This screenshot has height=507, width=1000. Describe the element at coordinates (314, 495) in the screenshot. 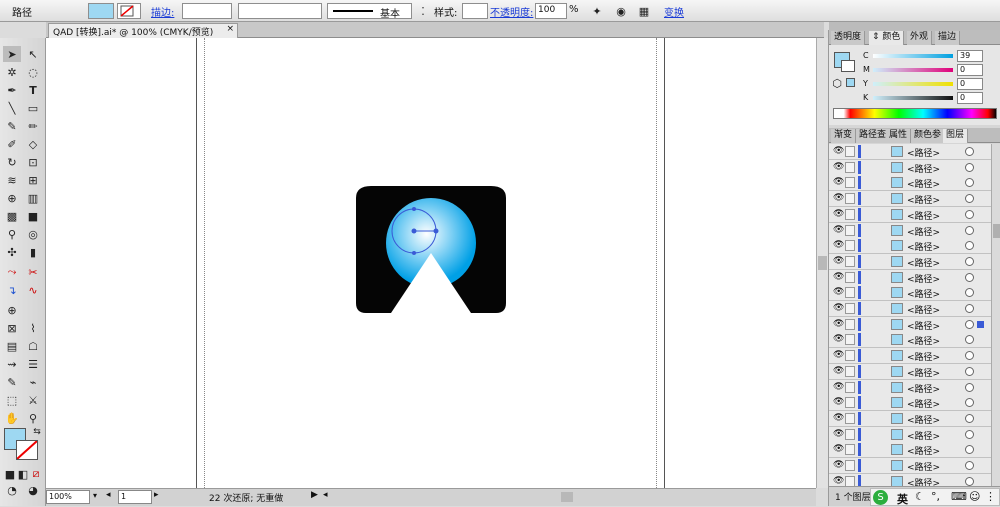

I see `status-menu-icon: ▶` at that location.